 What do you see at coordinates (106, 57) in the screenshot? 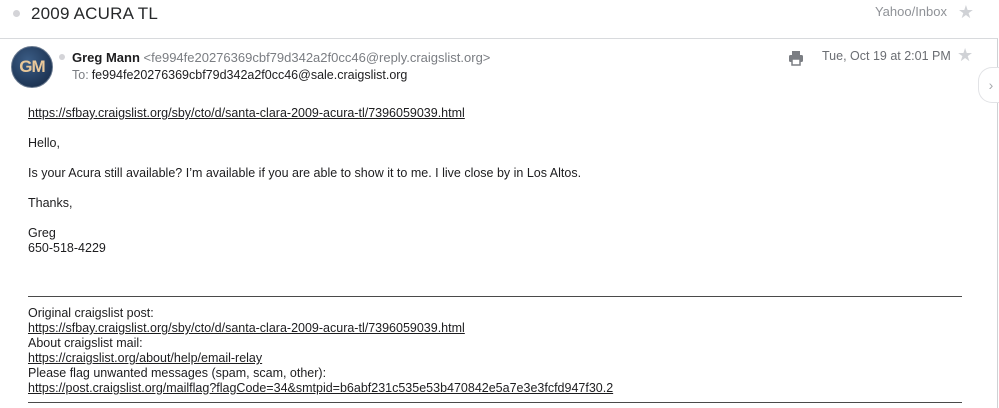
I see `sender-name: Greg Mann` at bounding box center [106, 57].